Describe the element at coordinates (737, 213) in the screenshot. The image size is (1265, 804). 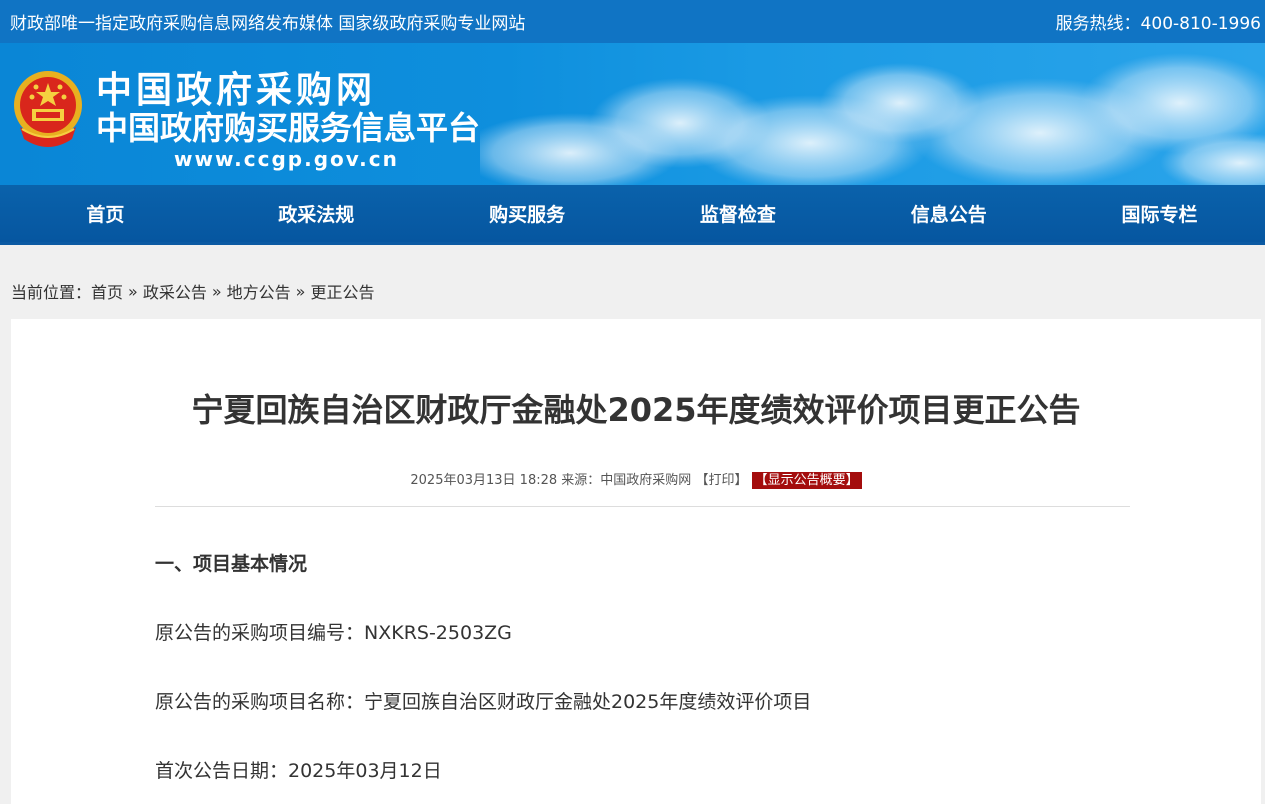
I see `nav-item-supervision: 监督检查` at that location.